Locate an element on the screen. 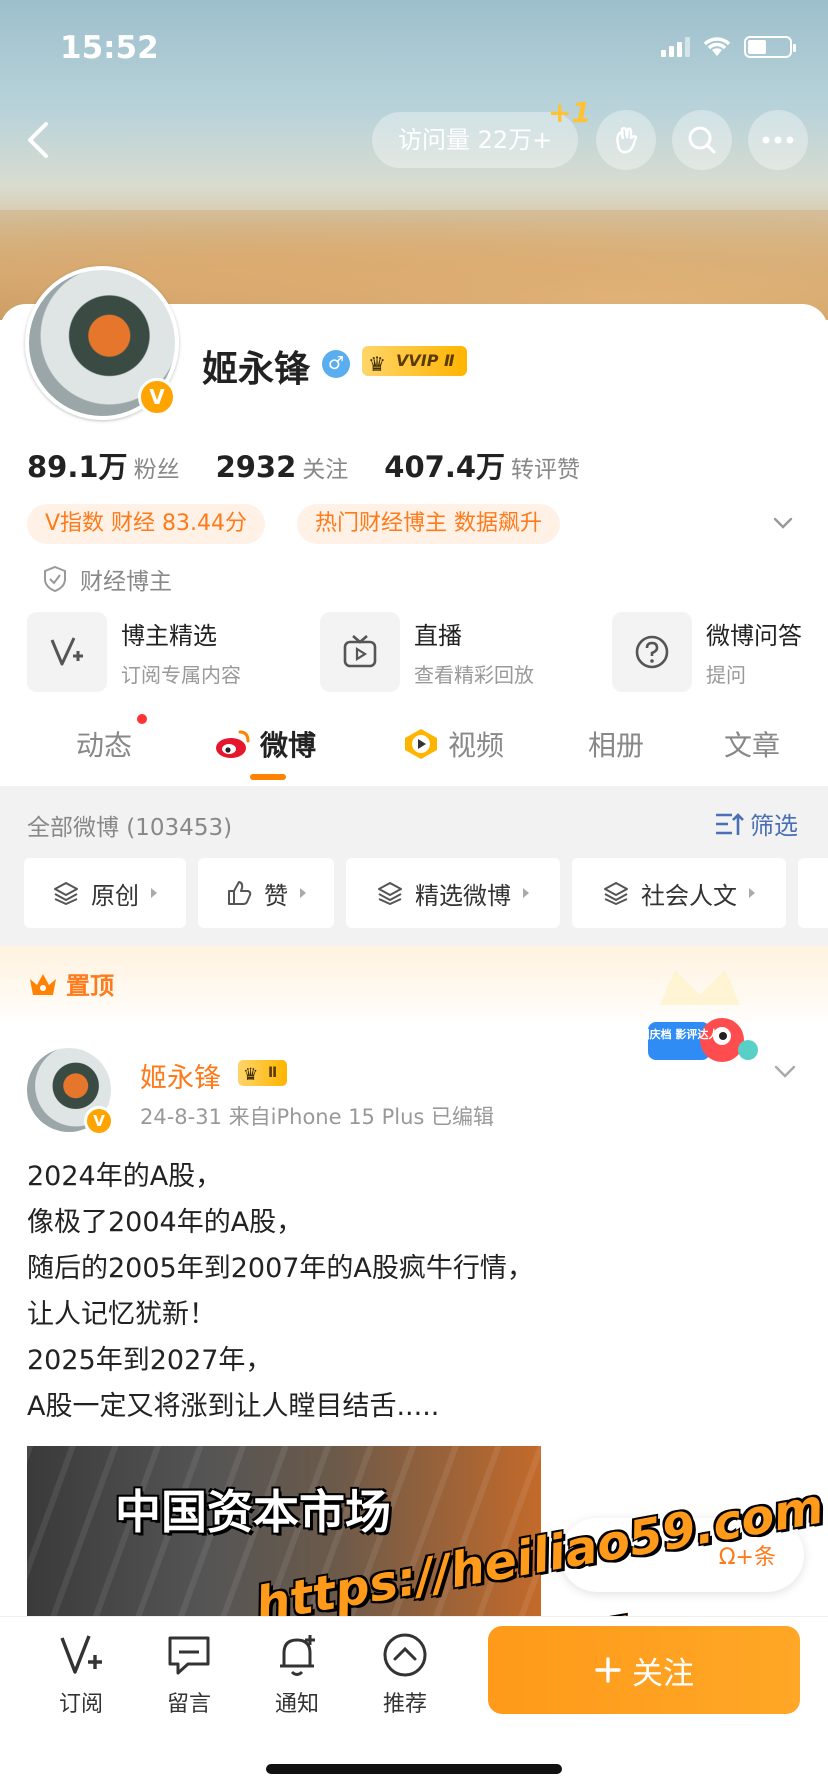  tag-v-index: V指数 财经 83.44分 is located at coordinates (146, 524).